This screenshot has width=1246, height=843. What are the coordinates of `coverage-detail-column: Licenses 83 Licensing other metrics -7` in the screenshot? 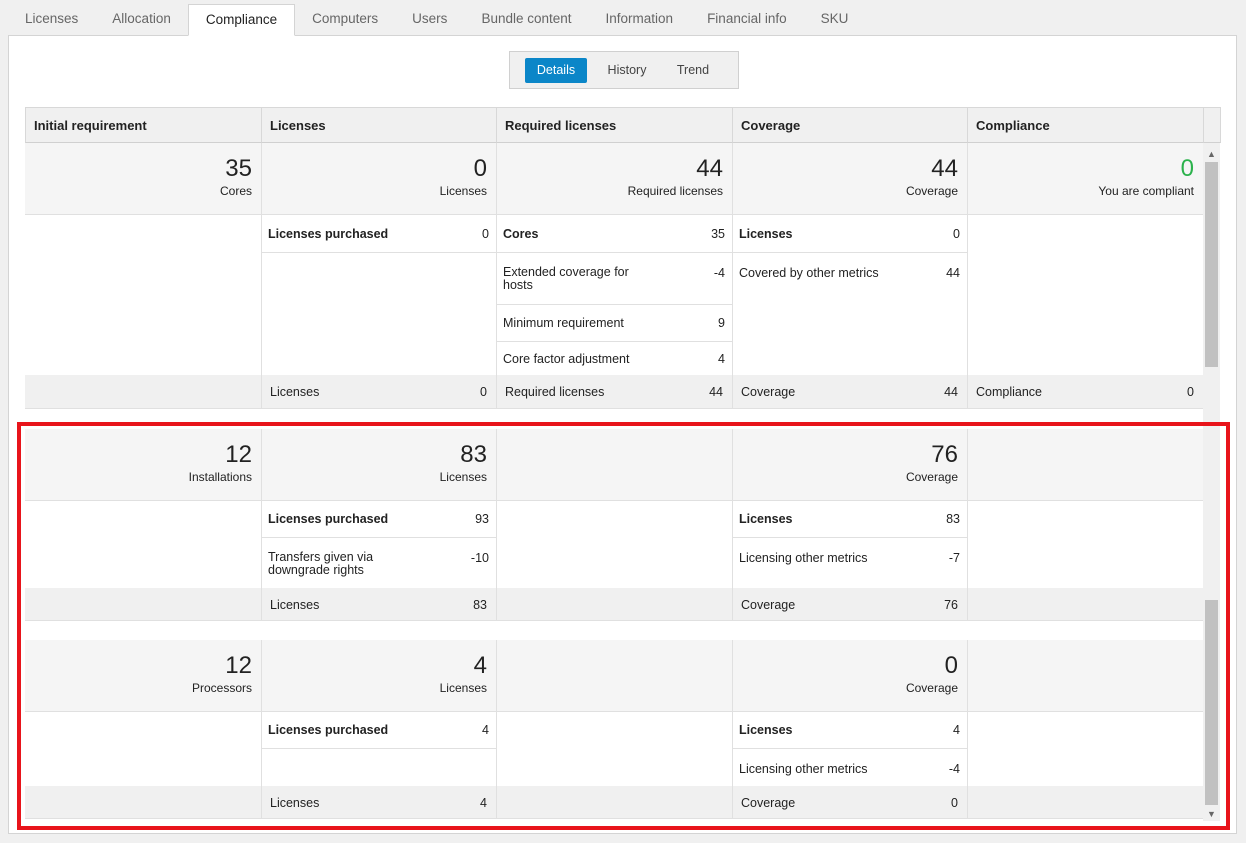 It's located at (850, 544).